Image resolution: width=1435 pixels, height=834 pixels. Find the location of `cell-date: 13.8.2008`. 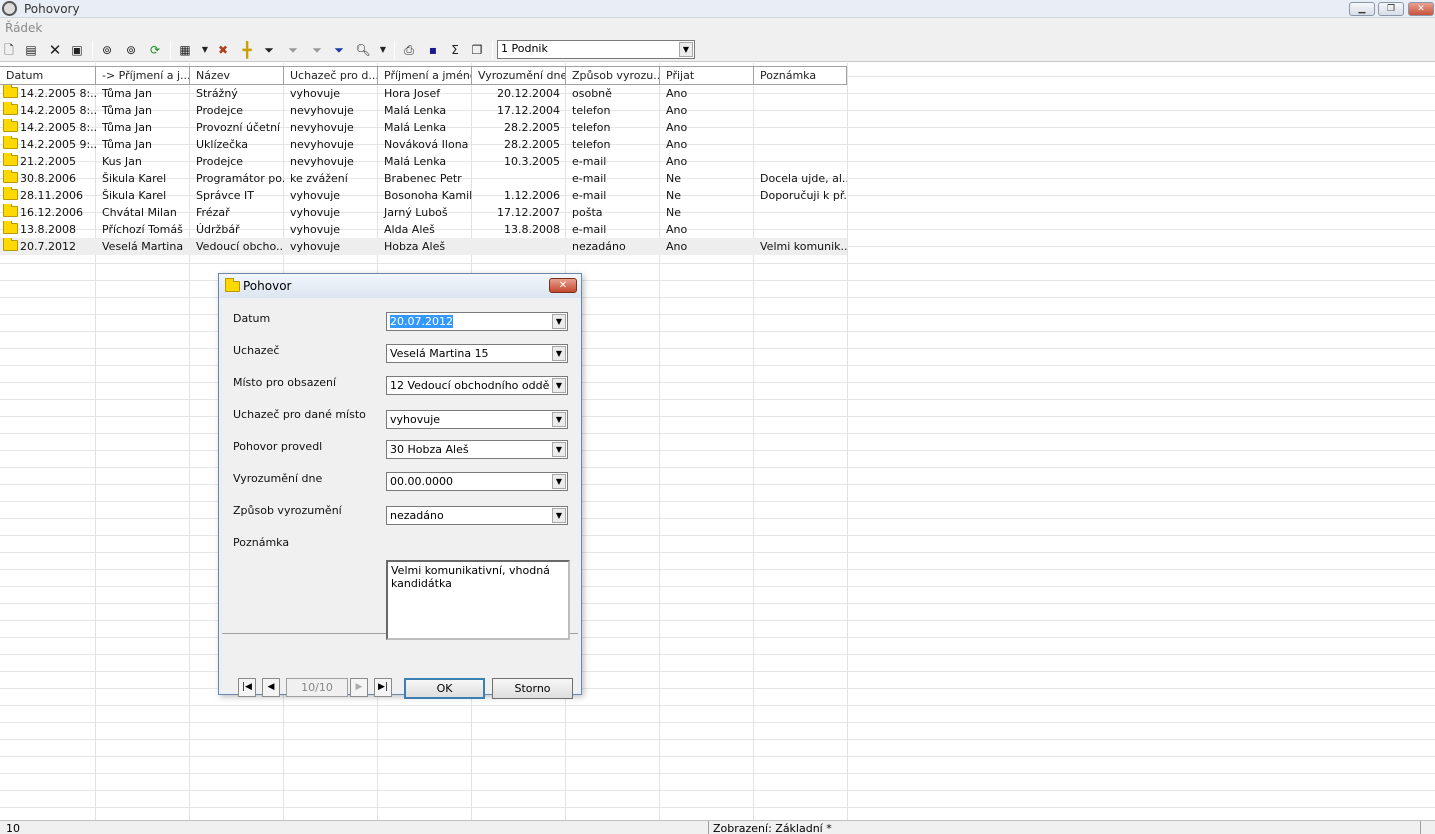

cell-date: 13.8.2008 is located at coordinates (48, 229).